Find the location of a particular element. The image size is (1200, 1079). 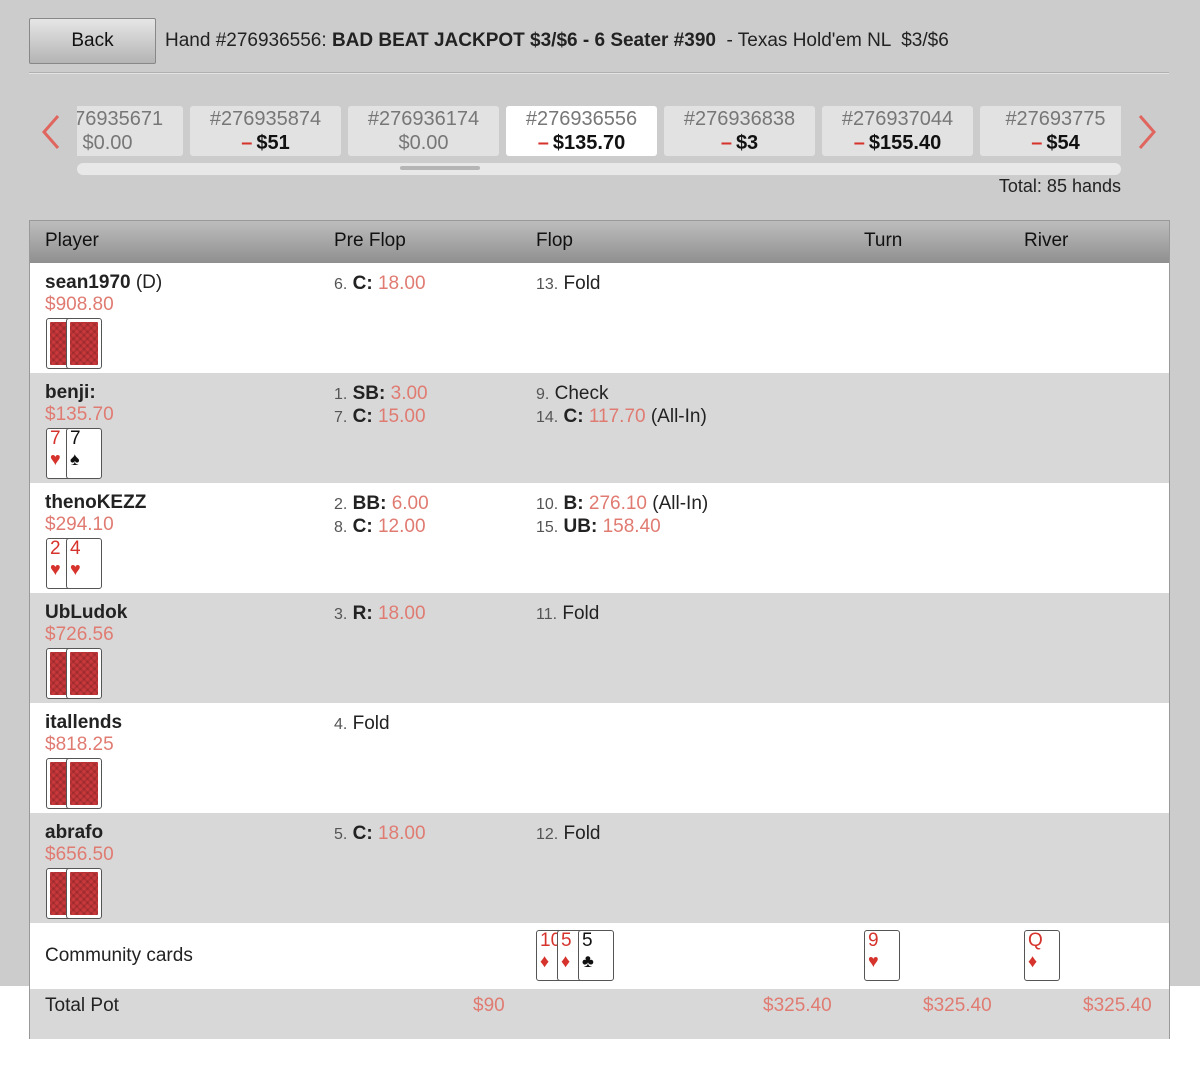

action-number: 12. is located at coordinates (547, 834).